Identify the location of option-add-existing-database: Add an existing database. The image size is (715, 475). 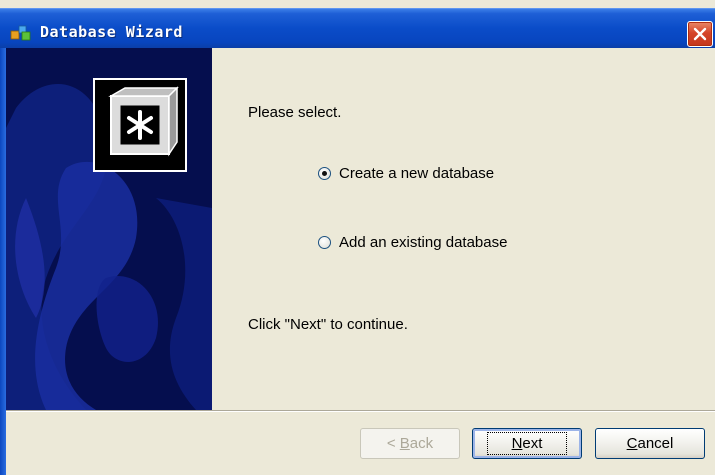
(412, 242).